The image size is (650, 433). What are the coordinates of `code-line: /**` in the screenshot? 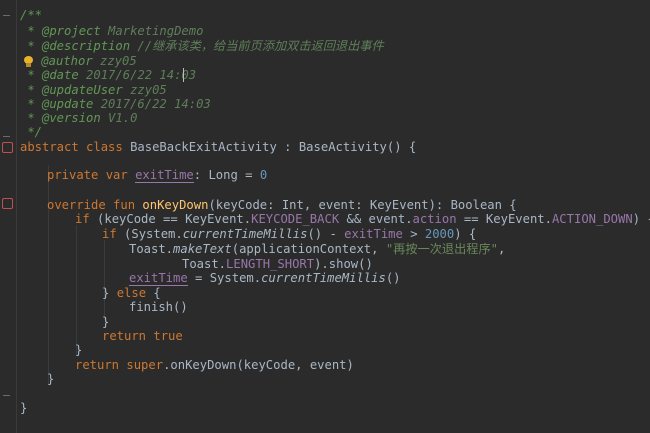 It's located at (31, 15).